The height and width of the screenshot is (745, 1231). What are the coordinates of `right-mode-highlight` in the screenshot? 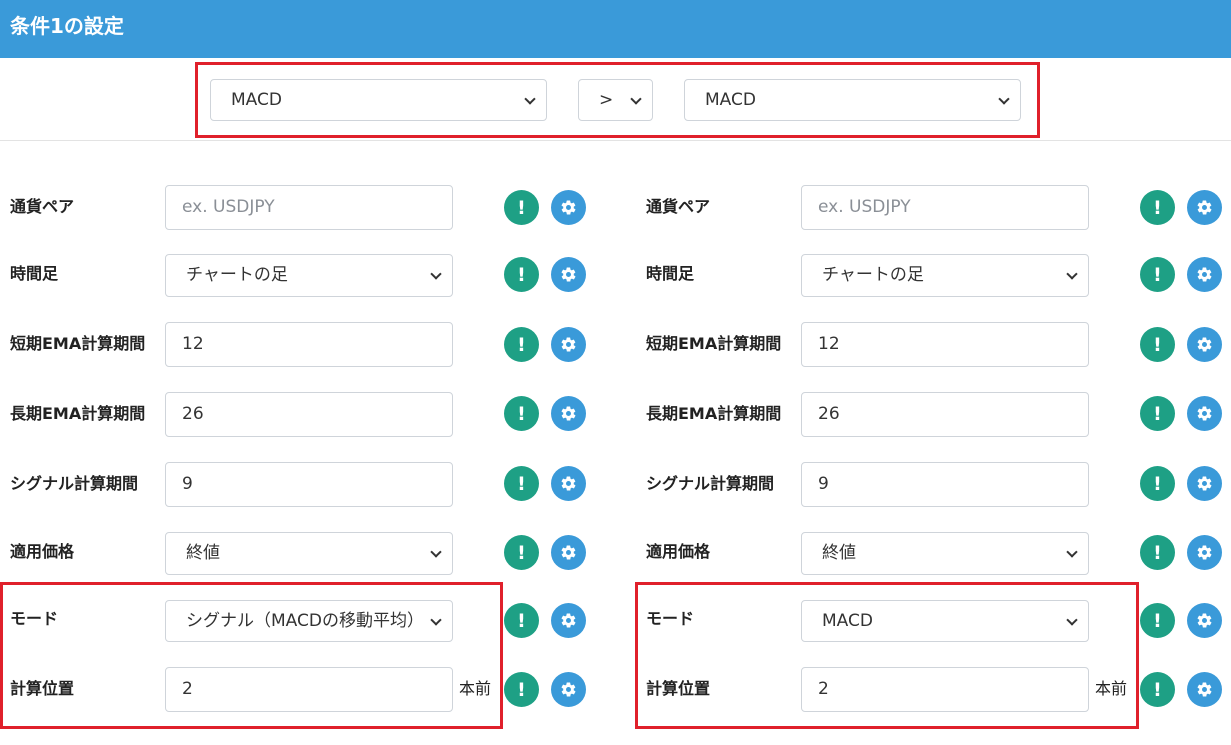 It's located at (887, 655).